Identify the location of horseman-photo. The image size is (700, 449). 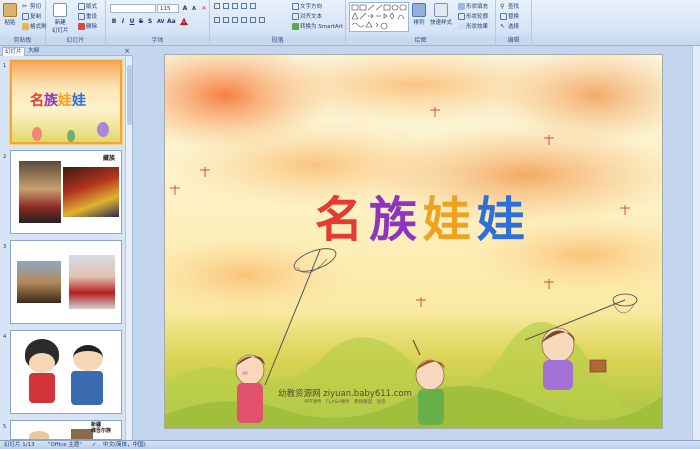
(39, 282).